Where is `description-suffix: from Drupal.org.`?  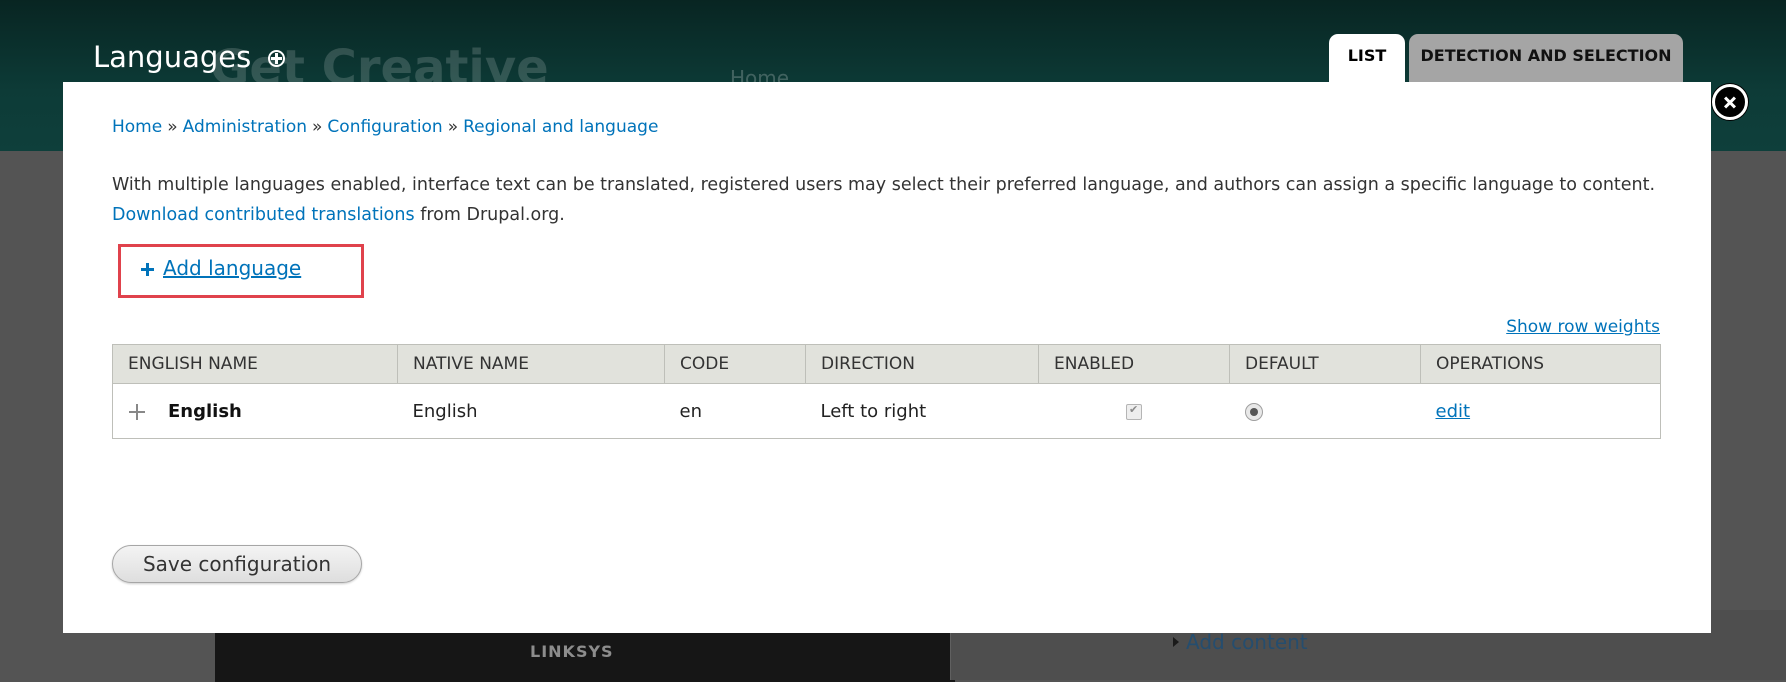 description-suffix: from Drupal.org. is located at coordinates (492, 215).